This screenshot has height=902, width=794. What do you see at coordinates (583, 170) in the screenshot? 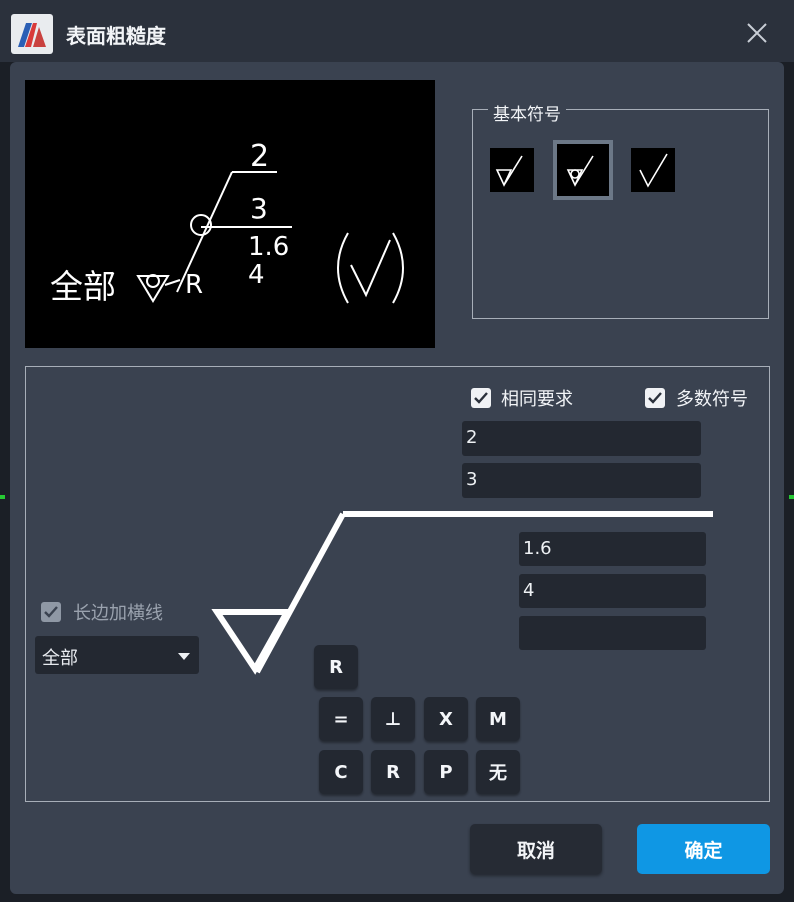
I see `any-process-circle-symbol-icon` at bounding box center [583, 170].